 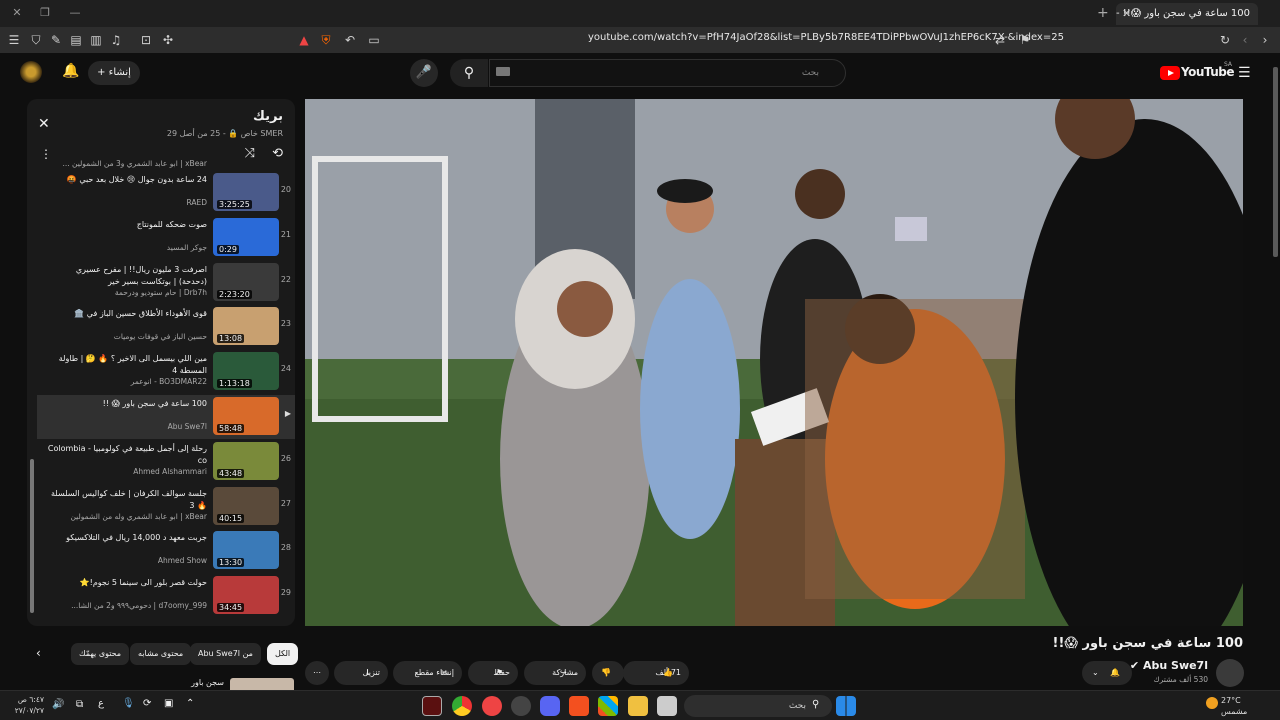 I want to click on back-icon: ›, so click(x=1265, y=40).